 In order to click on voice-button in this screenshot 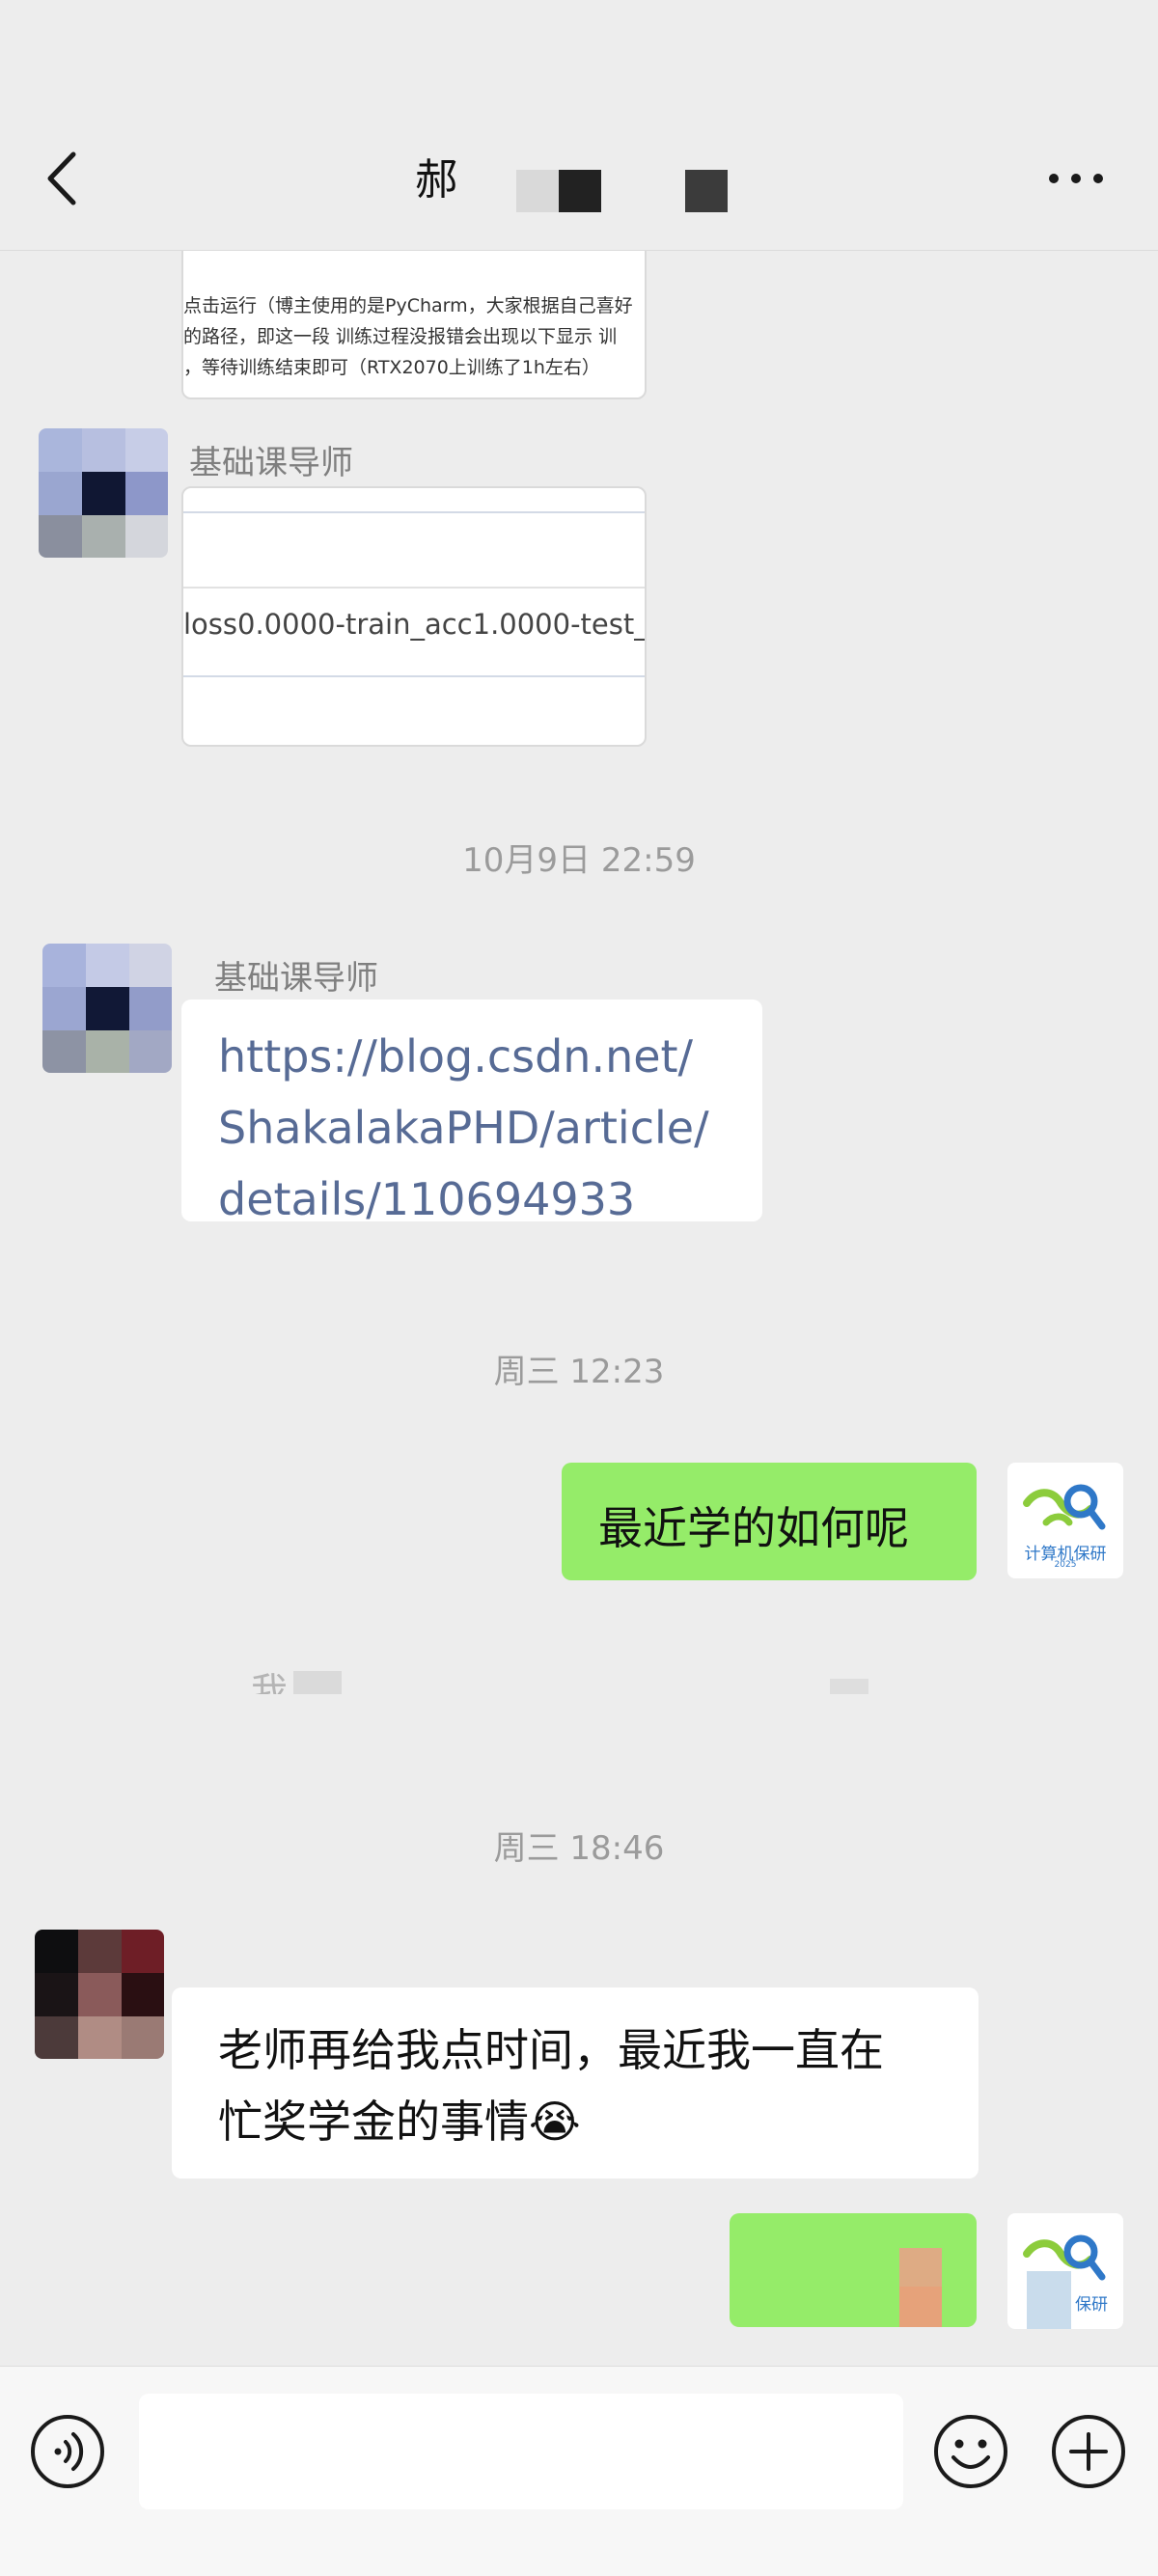, I will do `click(67, 2451)`.